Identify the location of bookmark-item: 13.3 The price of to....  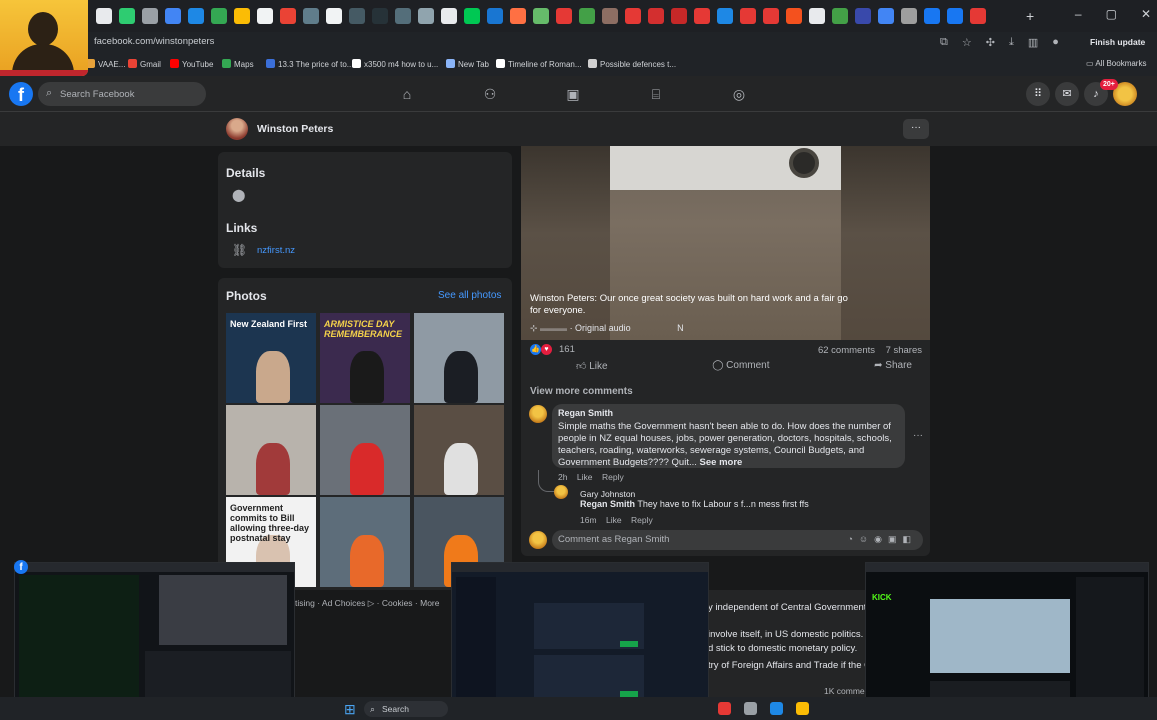
(309, 64).